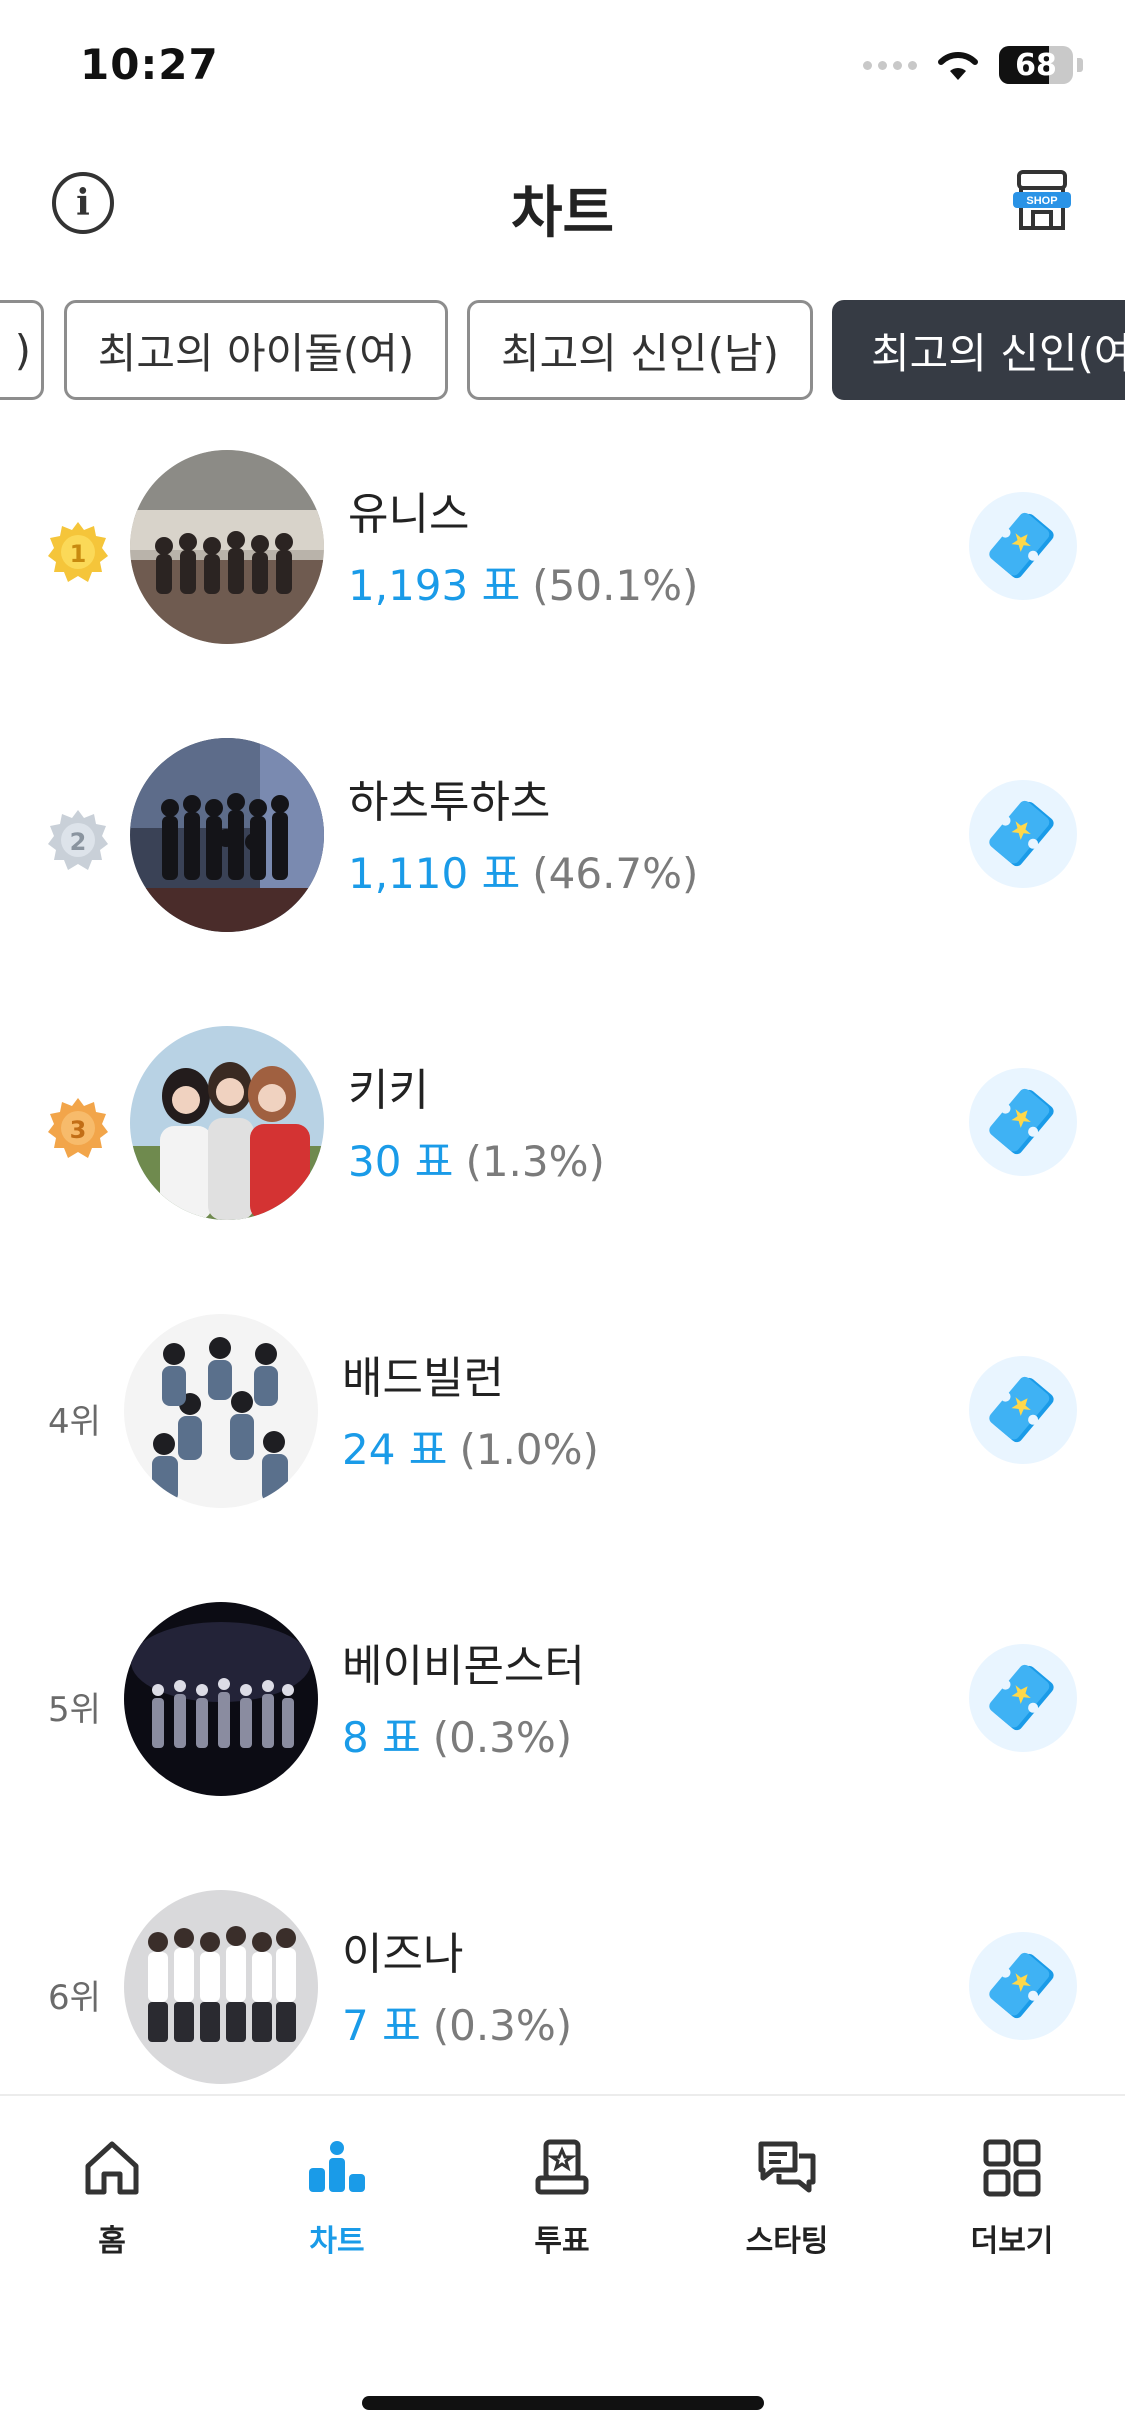  What do you see at coordinates (640, 350) in the screenshot?
I see `tab-best-rookie-male: 최고의 신인(남)` at bounding box center [640, 350].